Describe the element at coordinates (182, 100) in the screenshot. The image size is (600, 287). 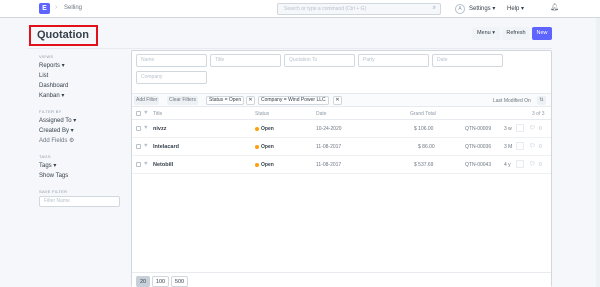
I see `clear-filters-button: Clear Filters` at that location.